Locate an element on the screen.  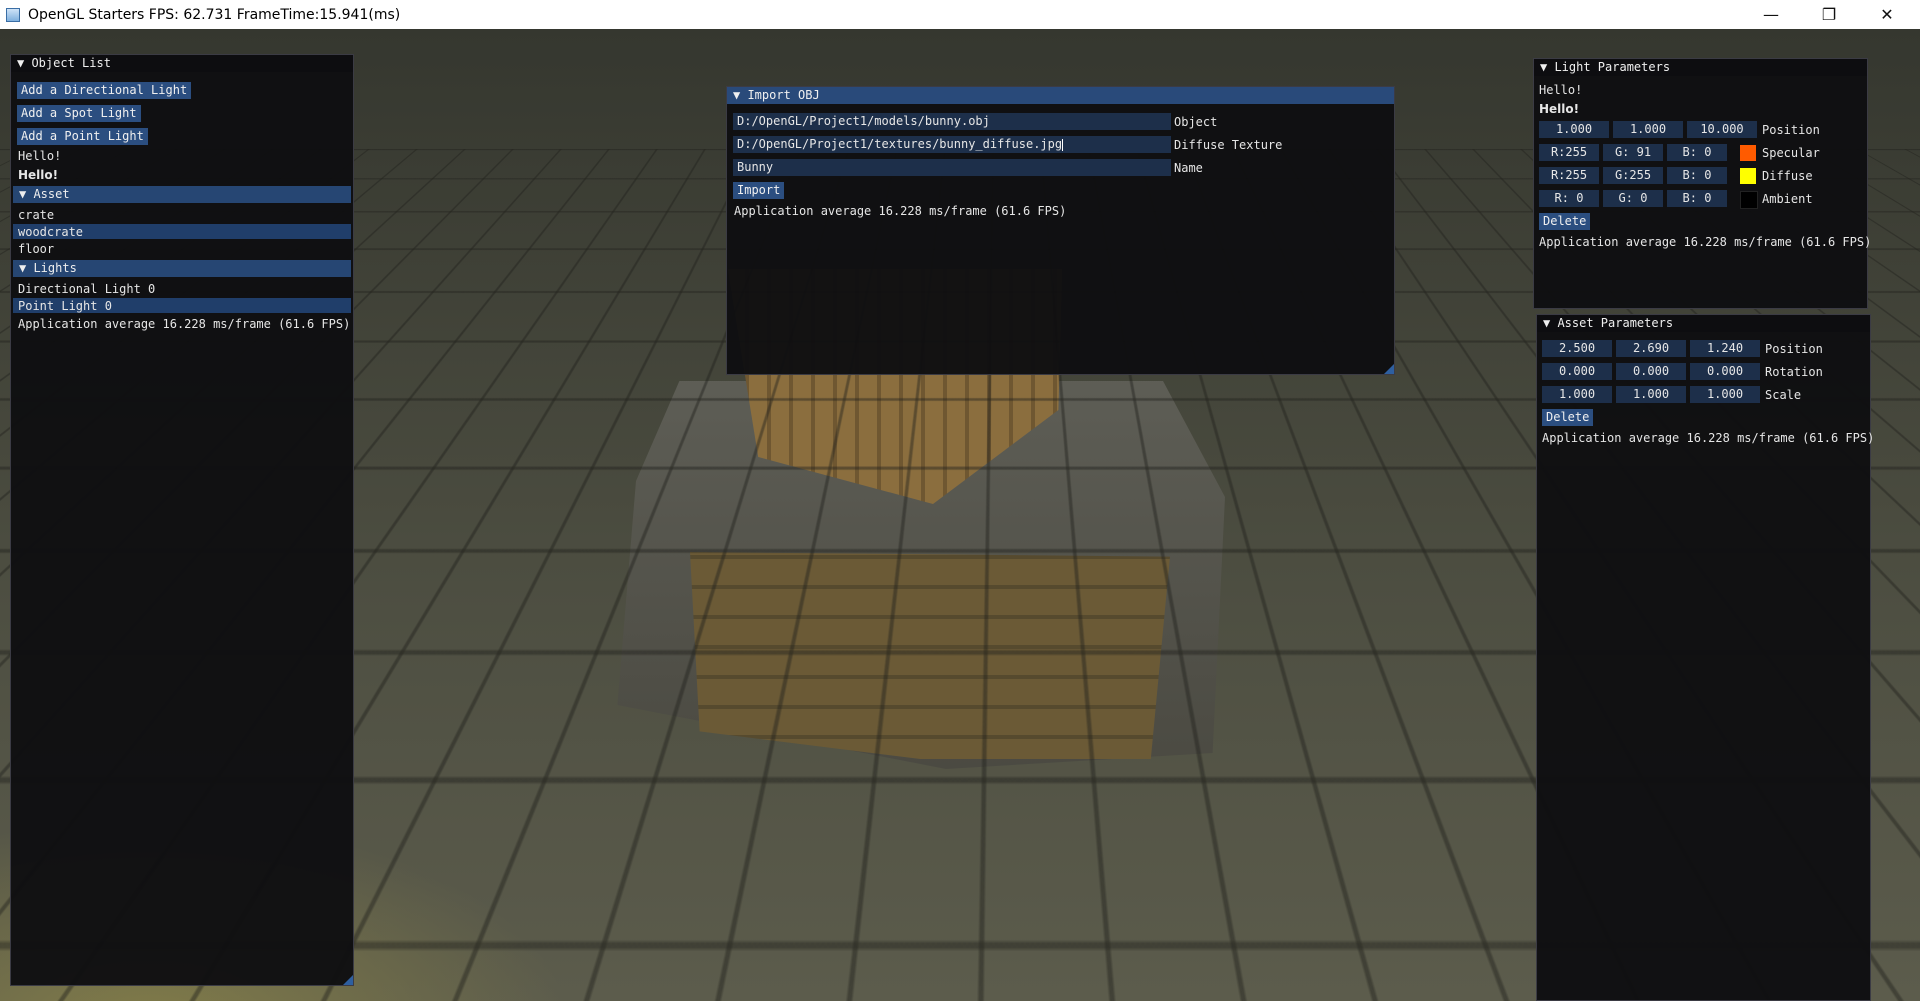
object-path-input: D:/OpenGL/Project1/models/bunny.obj is located at coordinates (952, 121).